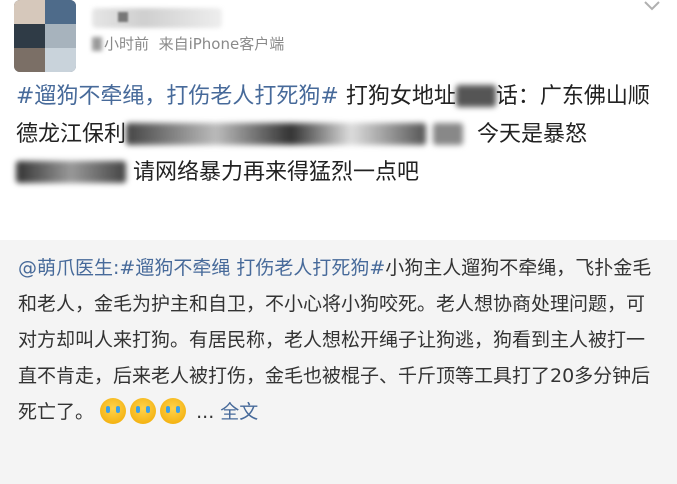 The height and width of the screenshot is (484, 677). Describe the element at coordinates (173, 44) in the screenshot. I see `source-prefix: 来自` at that location.